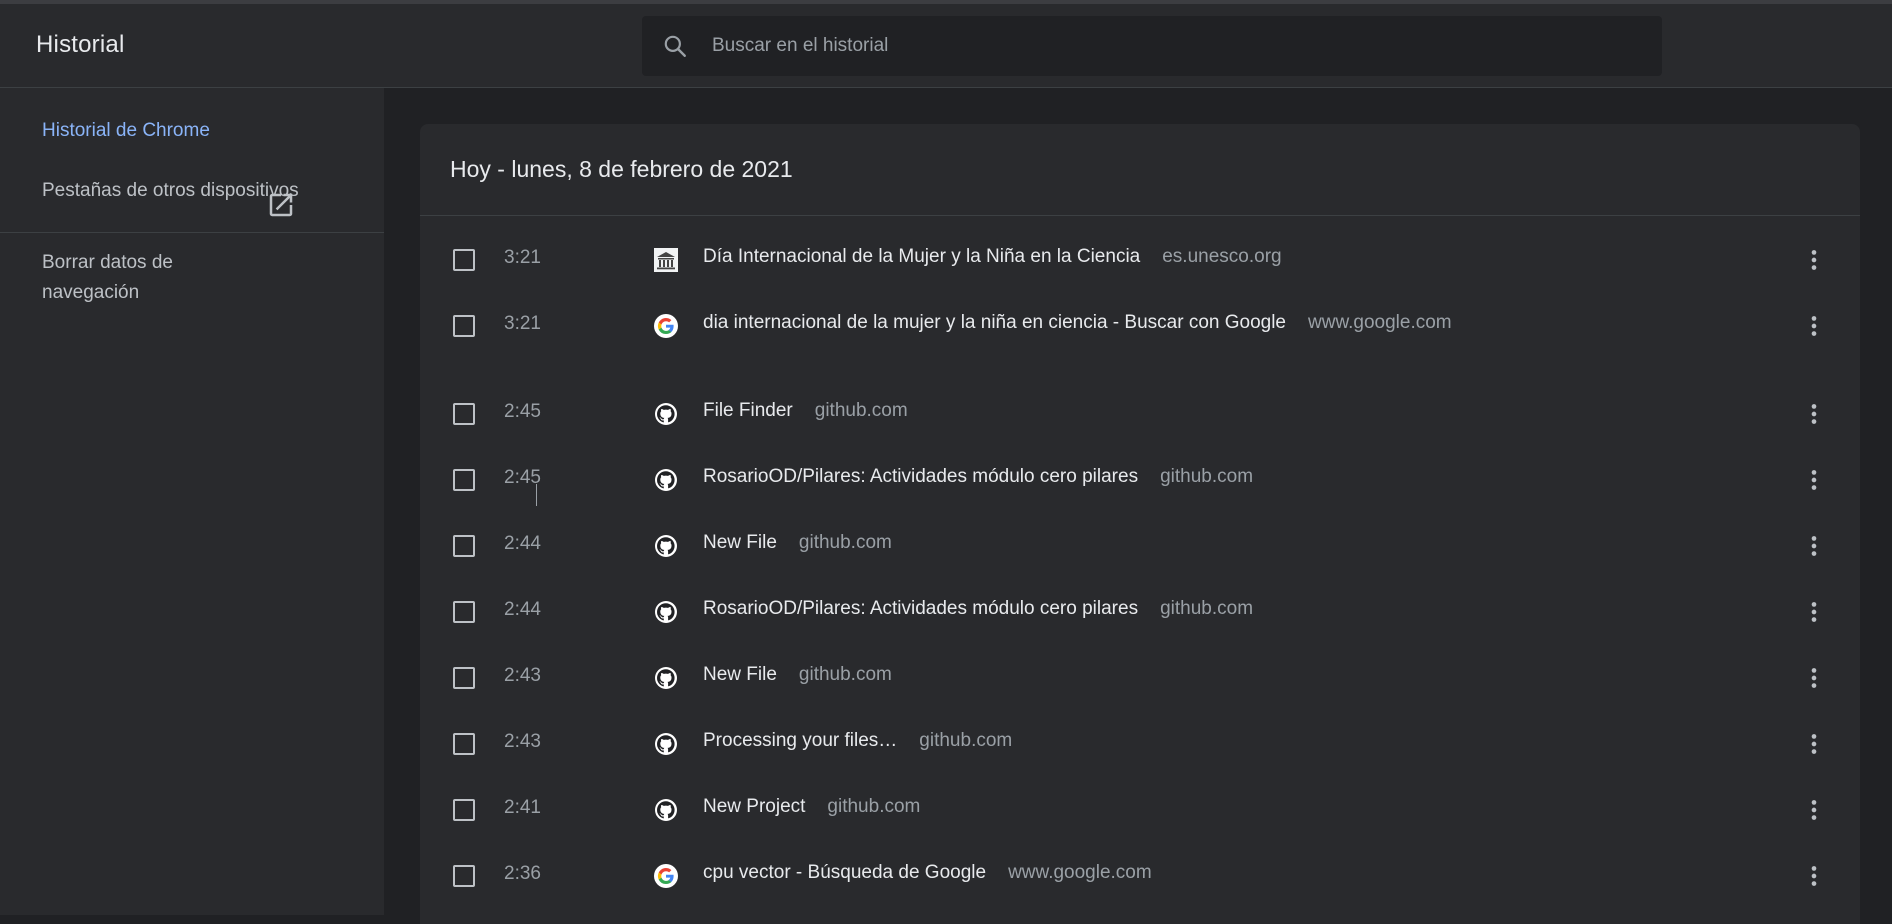 This screenshot has height=924, width=1892. I want to click on sidebar-item-chrome-history: Historial de Chrome, so click(126, 131).